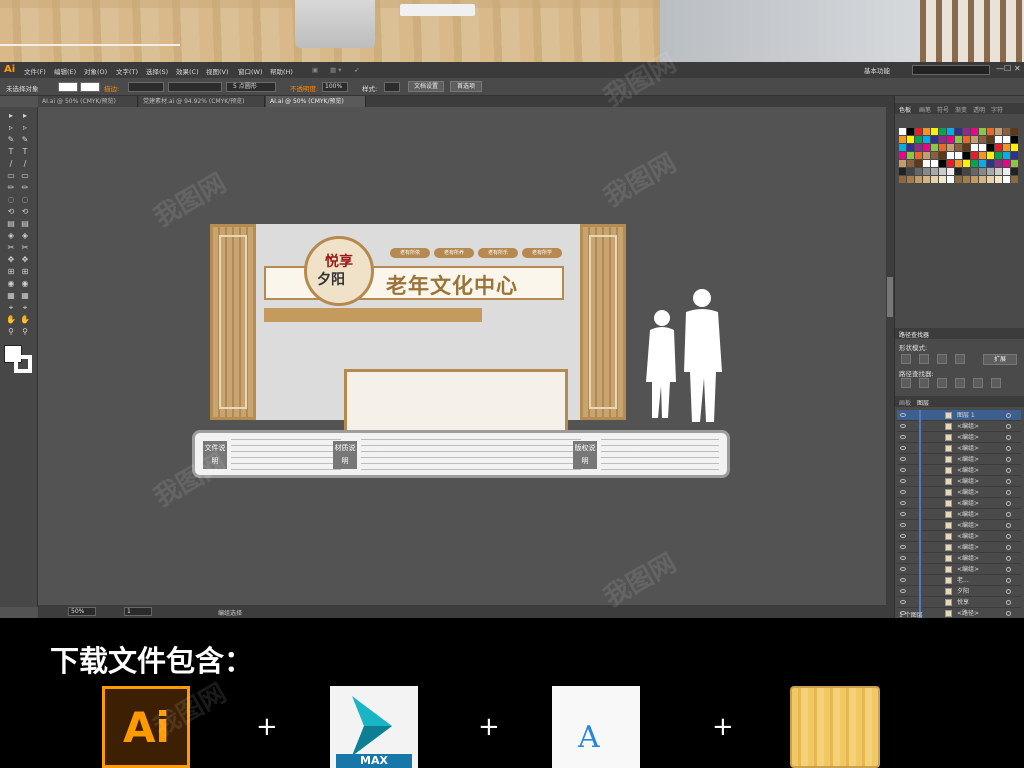  I want to click on blob-tool-icon: ◌, so click(11, 200).